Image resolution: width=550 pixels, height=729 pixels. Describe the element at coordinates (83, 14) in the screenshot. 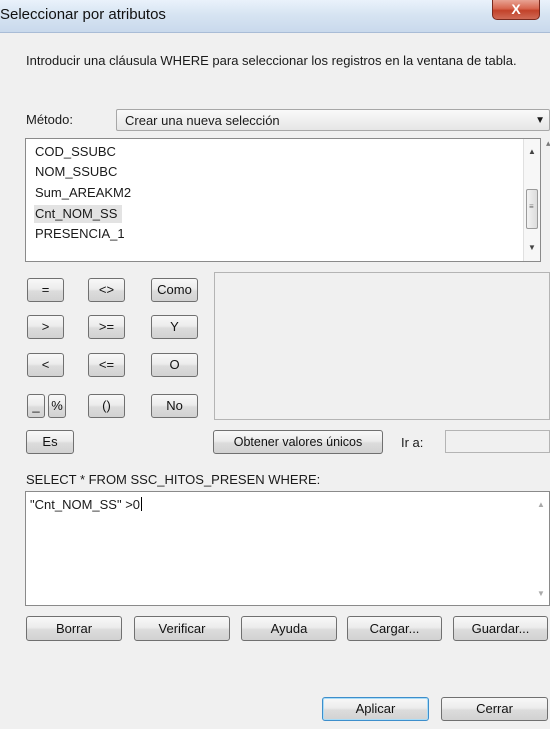

I see `window-title: Seleccionar por atributos` at that location.